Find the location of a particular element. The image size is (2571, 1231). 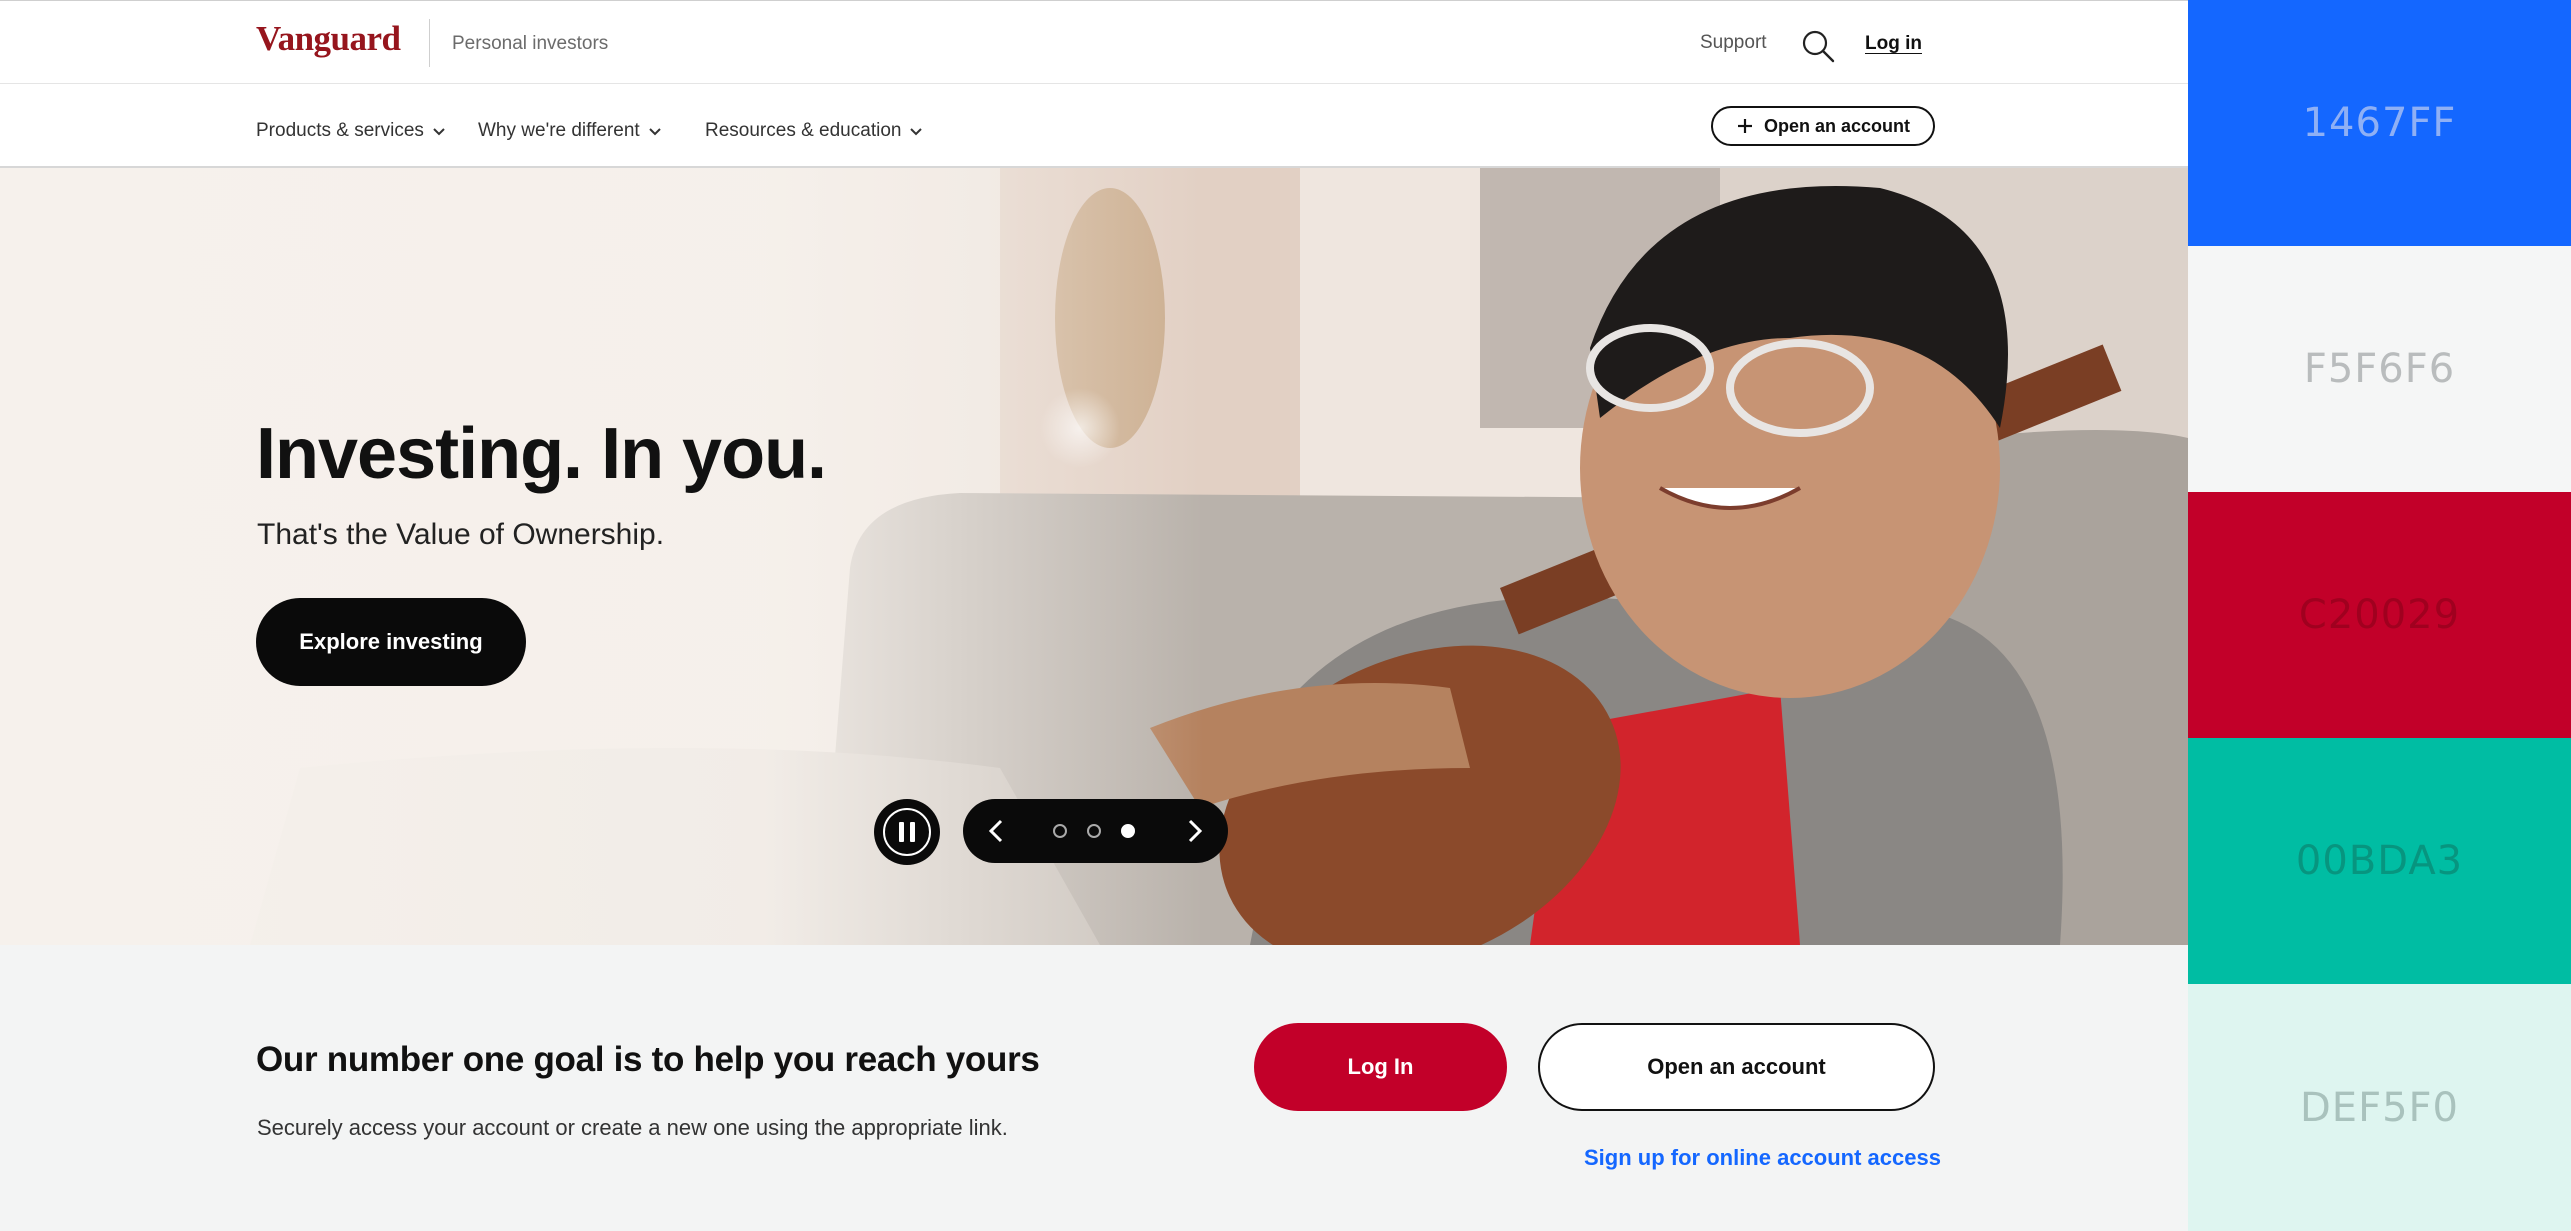

nav-label: Resources & education is located at coordinates (803, 130).